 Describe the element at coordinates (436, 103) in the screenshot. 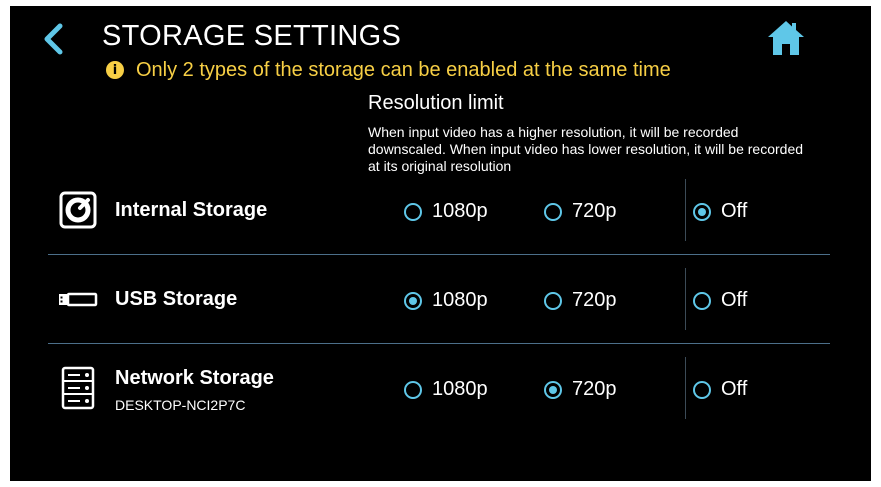

I see `resolution-limit-title: Resolution limit` at that location.